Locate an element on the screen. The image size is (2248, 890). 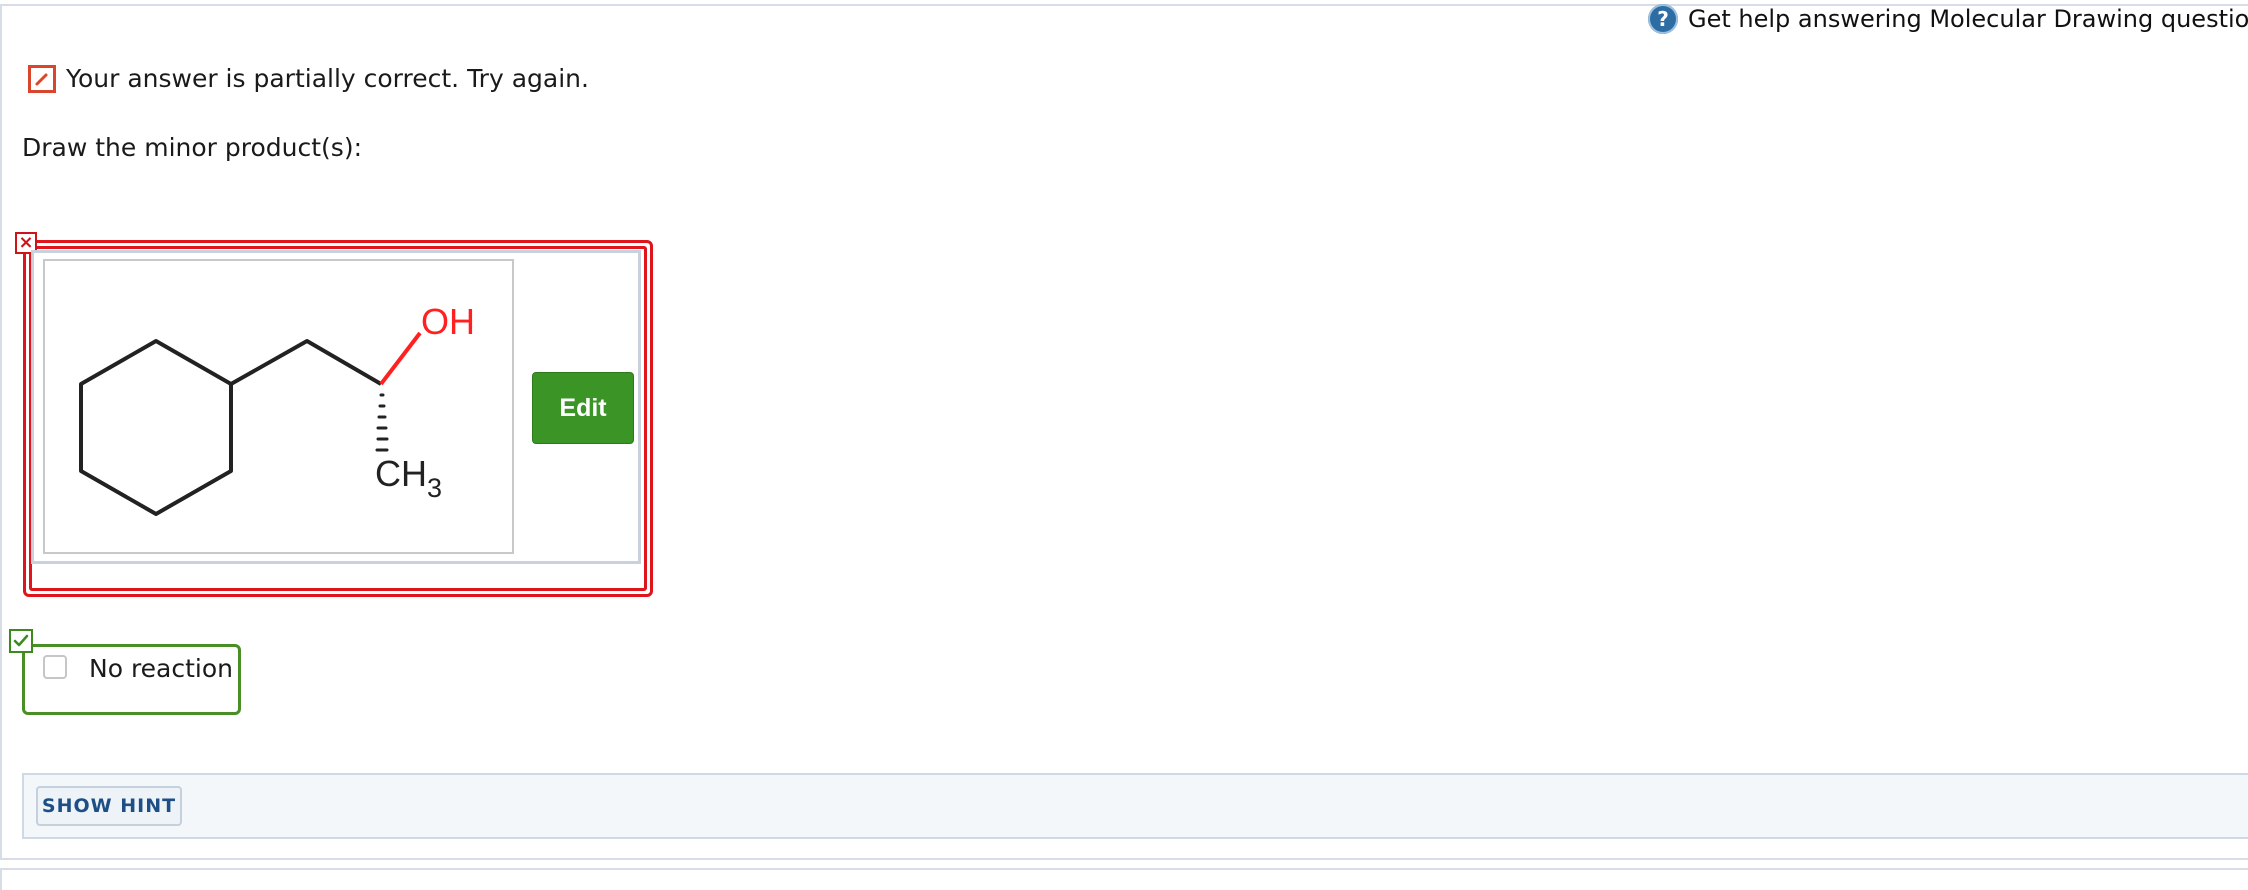
oh-label: OH is located at coordinates (448, 321).